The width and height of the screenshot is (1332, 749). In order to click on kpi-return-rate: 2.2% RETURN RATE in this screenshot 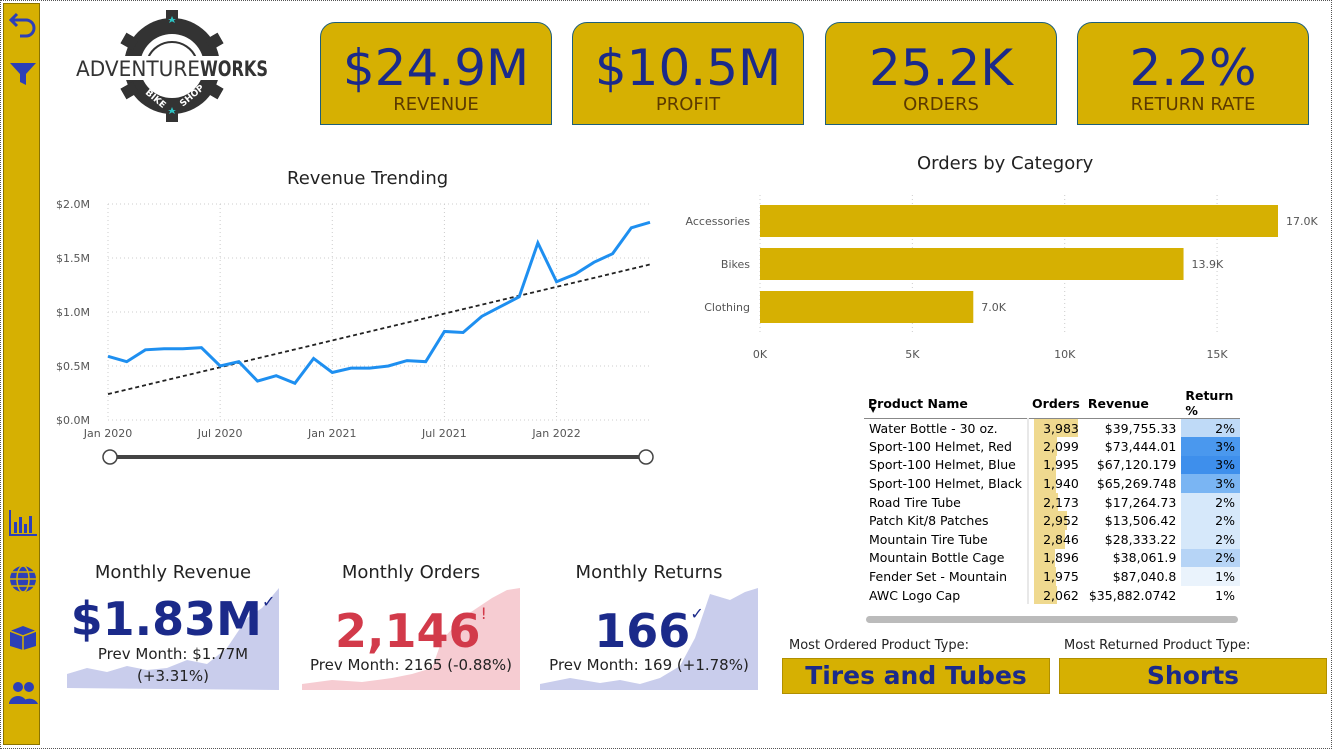, I will do `click(1193, 73)`.